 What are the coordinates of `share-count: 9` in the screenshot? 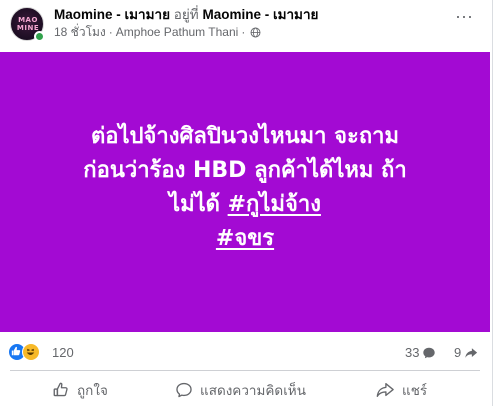 It's located at (466, 352).